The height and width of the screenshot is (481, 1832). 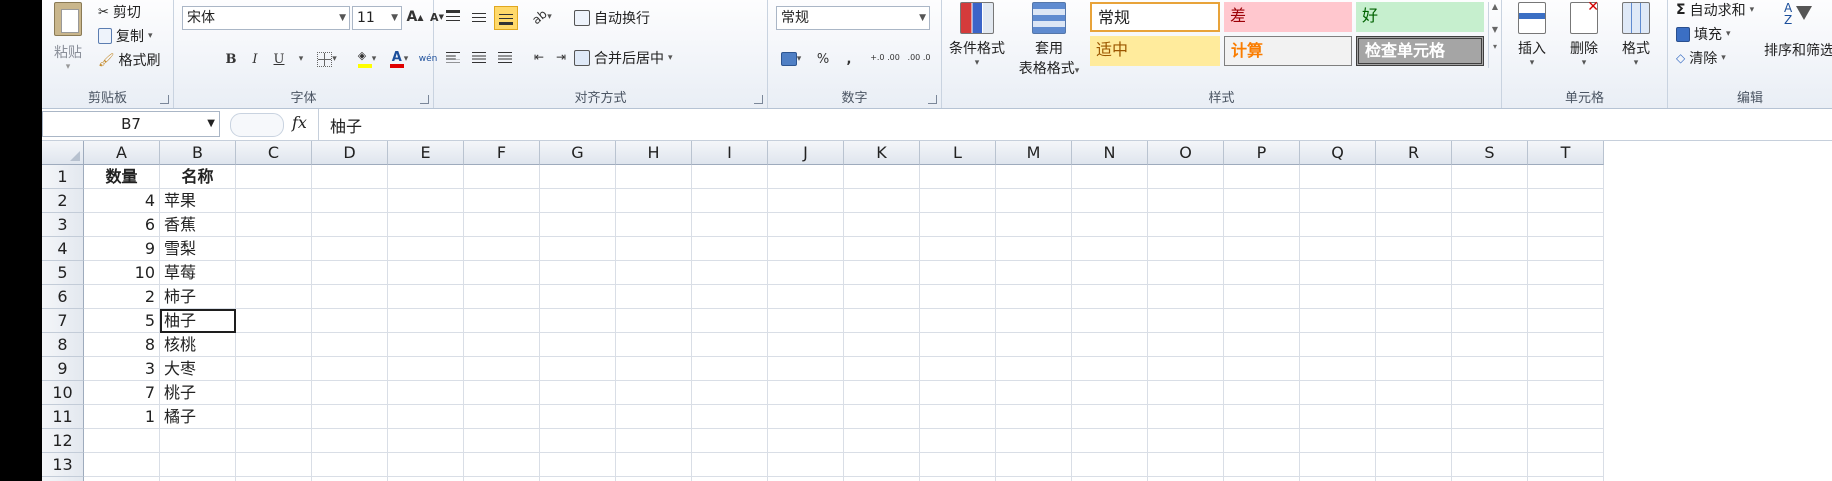 What do you see at coordinates (231, 59) in the screenshot?
I see `bold-button: B` at bounding box center [231, 59].